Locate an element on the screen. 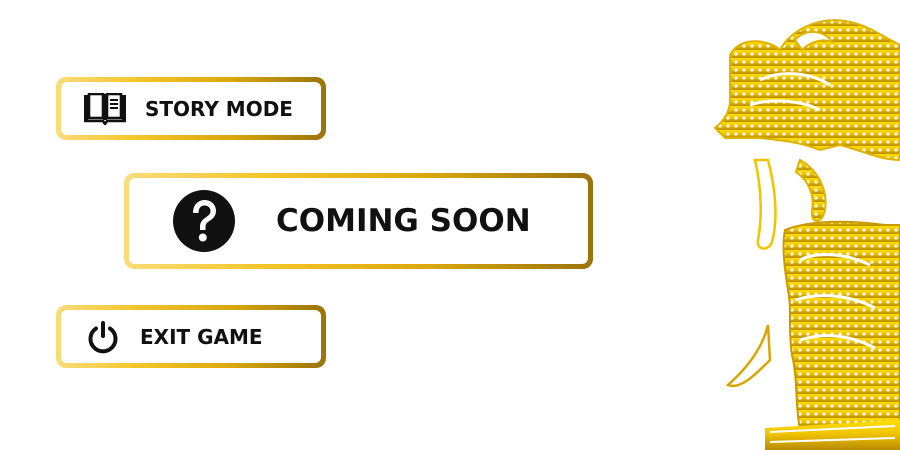  story-mode-button-face: STORY MODE is located at coordinates (191, 108).